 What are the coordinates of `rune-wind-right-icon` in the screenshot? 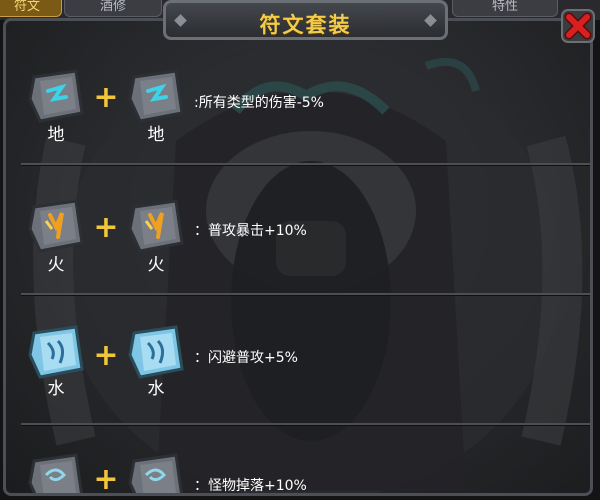 It's located at (156, 473).